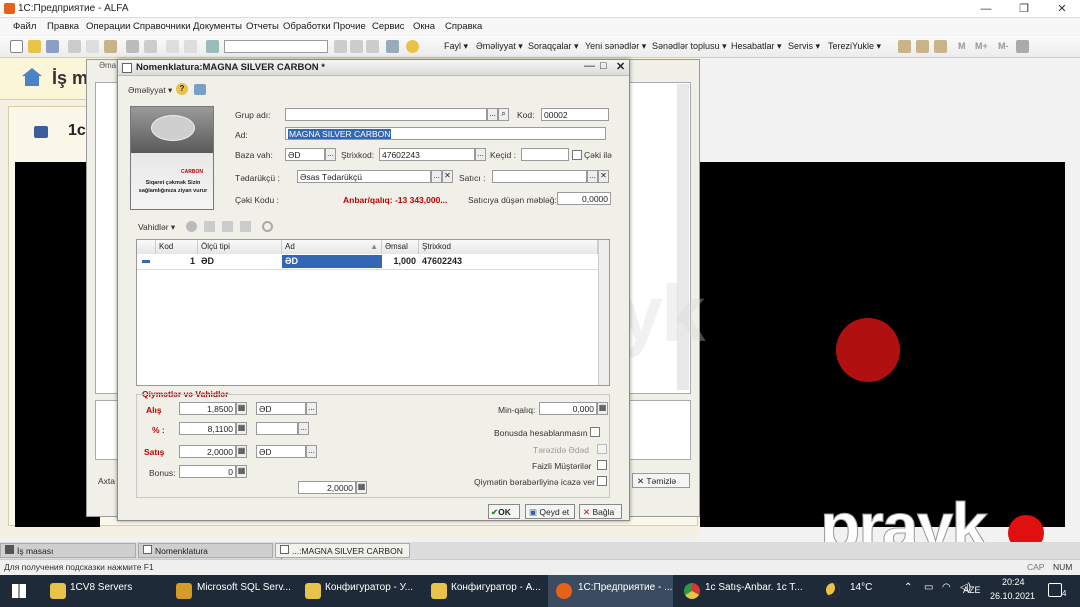 This screenshot has width=1080, height=607. I want to click on menu-item-other: Прочие, so click(349, 26).